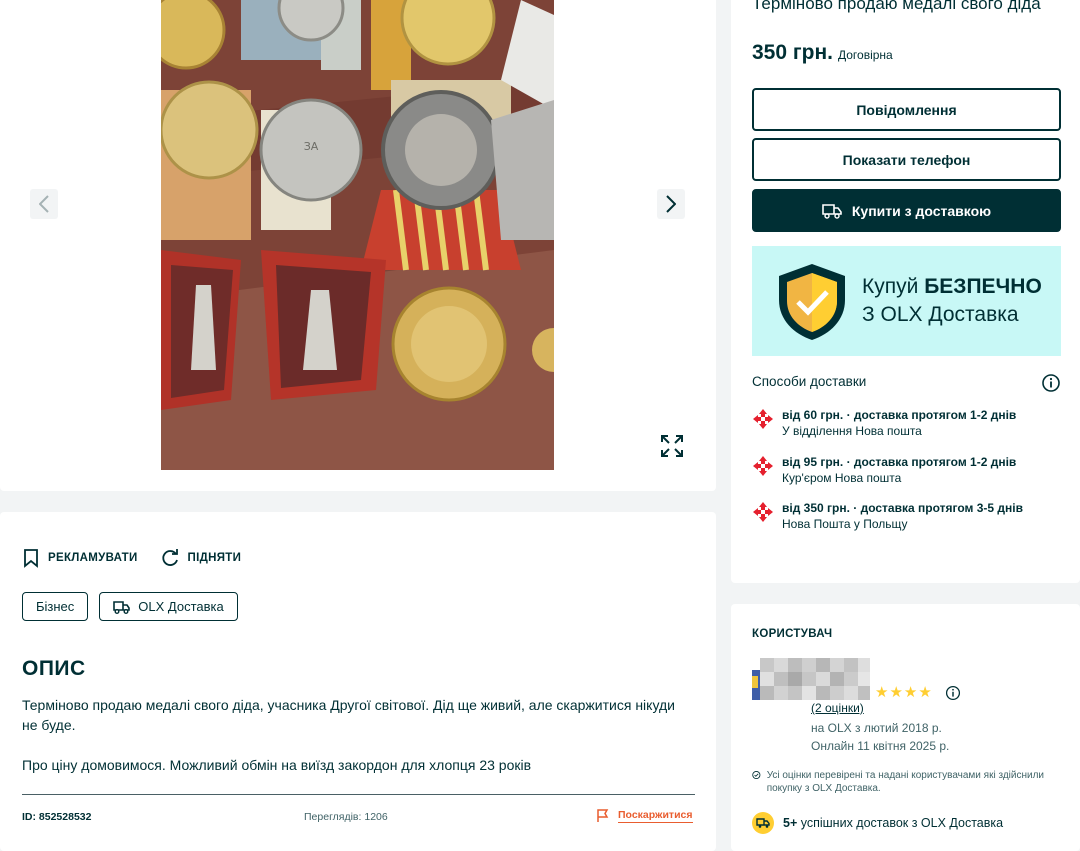 Image resolution: width=1080 pixels, height=851 pixels. Describe the element at coordinates (93, 558) in the screenshot. I see `promote-label: РЕКЛАМУВАТИ` at that location.